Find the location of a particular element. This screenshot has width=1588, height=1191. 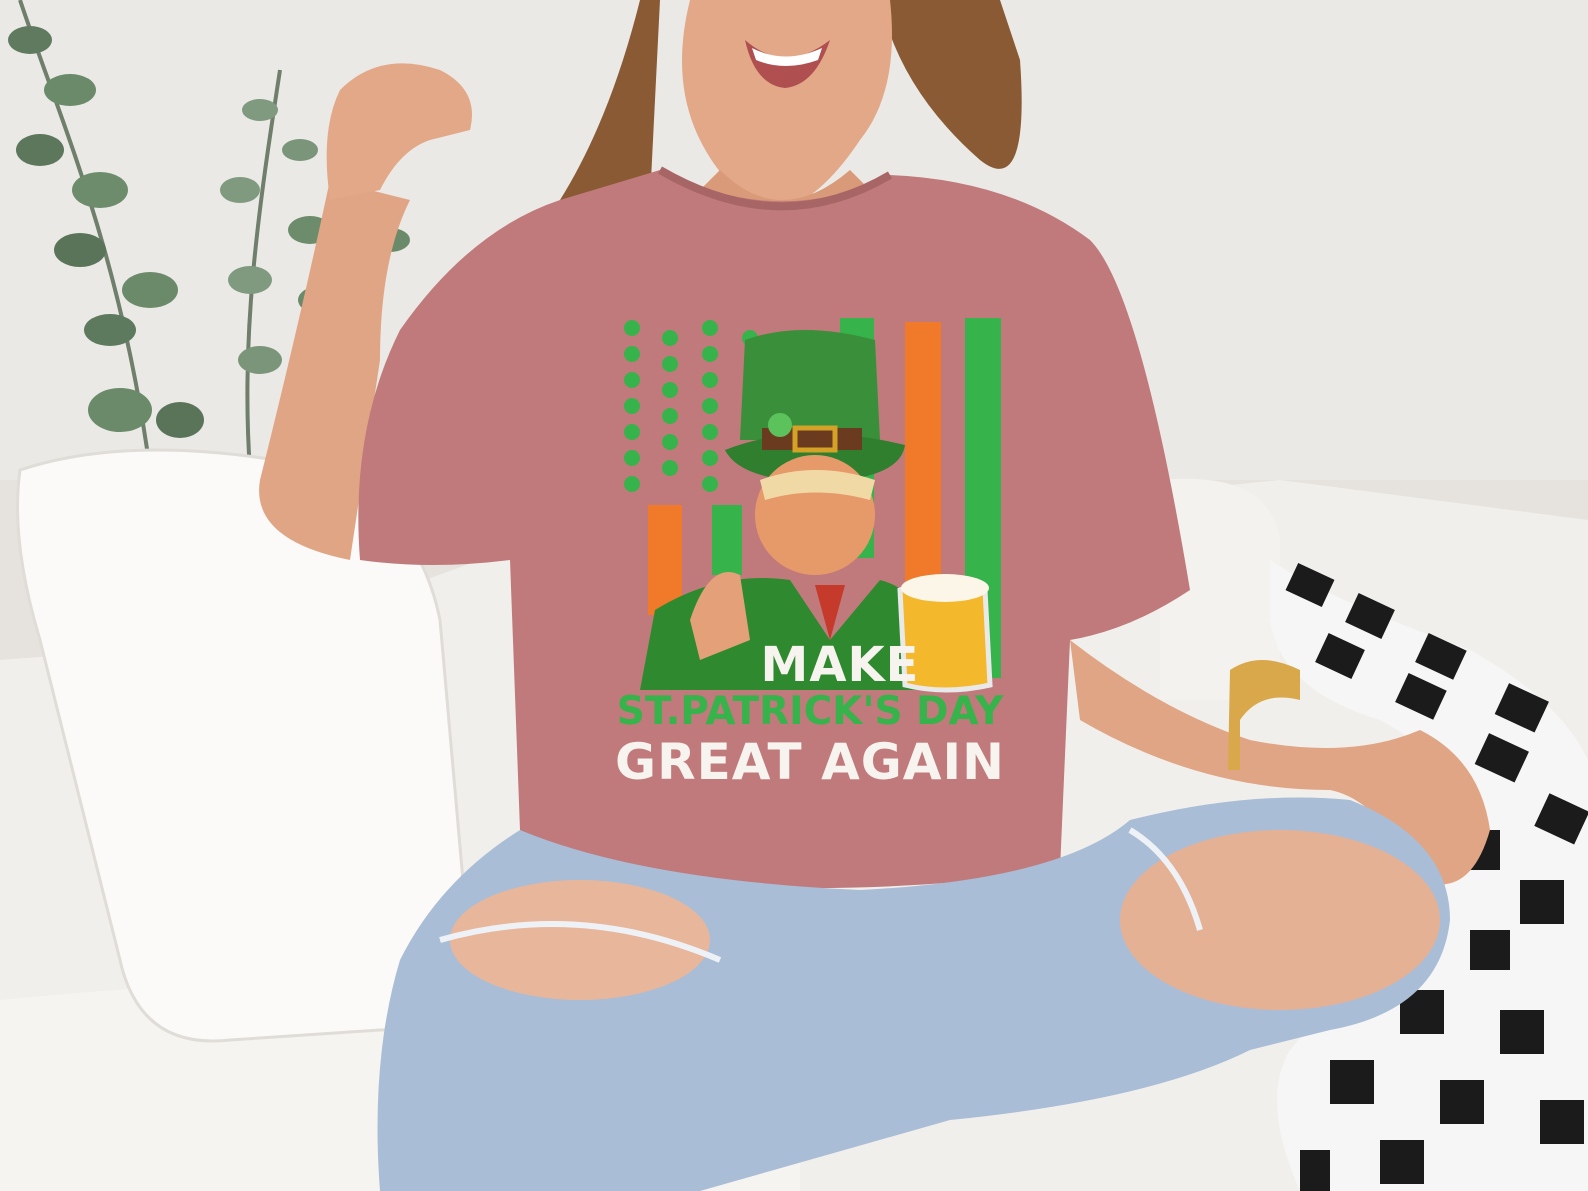

print-line-great-again: GREAT AGAIN is located at coordinates (810, 762).